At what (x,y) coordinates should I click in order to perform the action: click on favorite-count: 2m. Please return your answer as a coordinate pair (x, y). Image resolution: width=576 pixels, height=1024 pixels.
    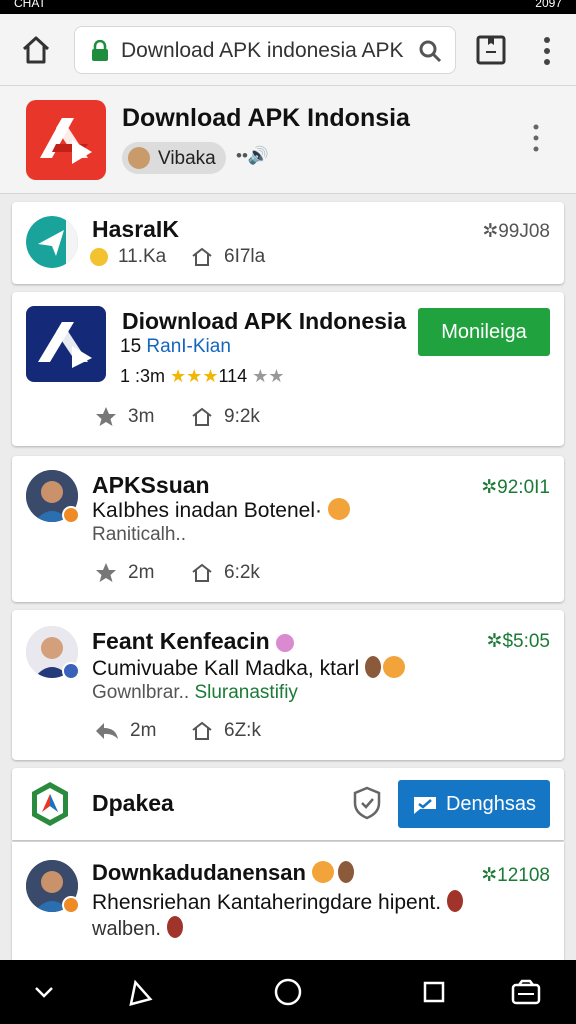
    Looking at the image, I should click on (141, 572).